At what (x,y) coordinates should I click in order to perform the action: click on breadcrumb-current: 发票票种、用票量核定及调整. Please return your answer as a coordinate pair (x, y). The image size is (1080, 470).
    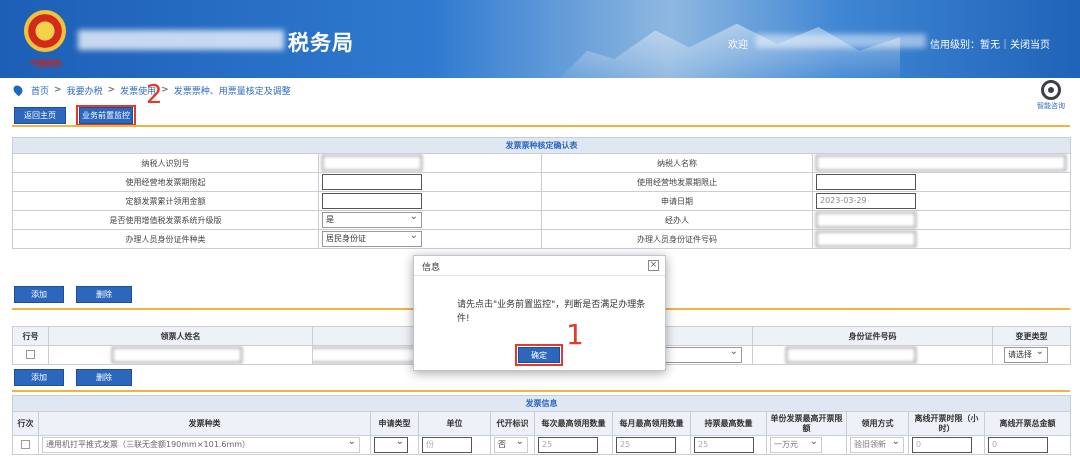
    Looking at the image, I should click on (232, 91).